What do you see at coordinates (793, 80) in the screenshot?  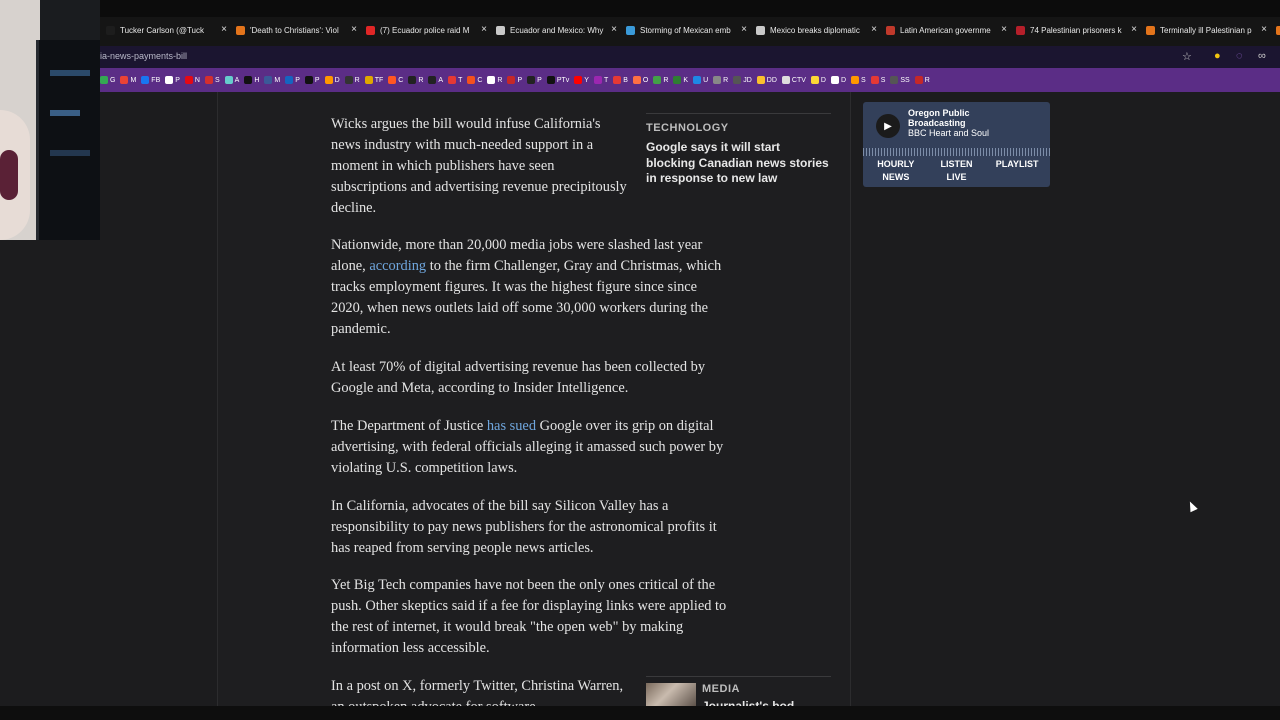 I see `bookmark-item: CTV` at bounding box center [793, 80].